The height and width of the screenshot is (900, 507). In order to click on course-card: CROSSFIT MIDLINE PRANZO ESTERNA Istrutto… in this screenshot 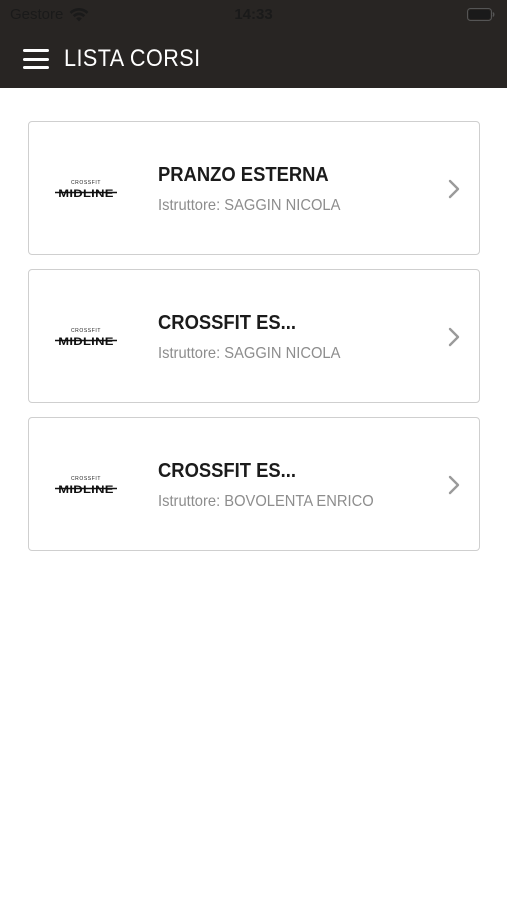, I will do `click(254, 188)`.